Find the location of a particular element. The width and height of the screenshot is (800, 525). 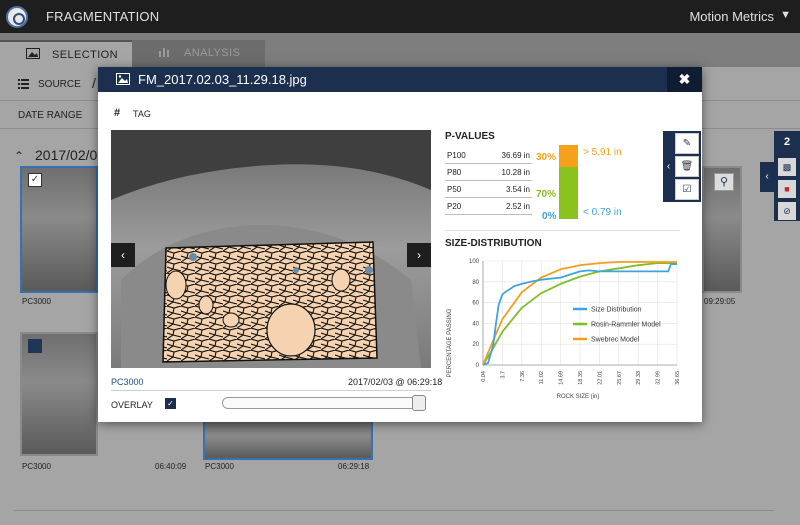

bar-chart-icon is located at coordinates (164, 52).